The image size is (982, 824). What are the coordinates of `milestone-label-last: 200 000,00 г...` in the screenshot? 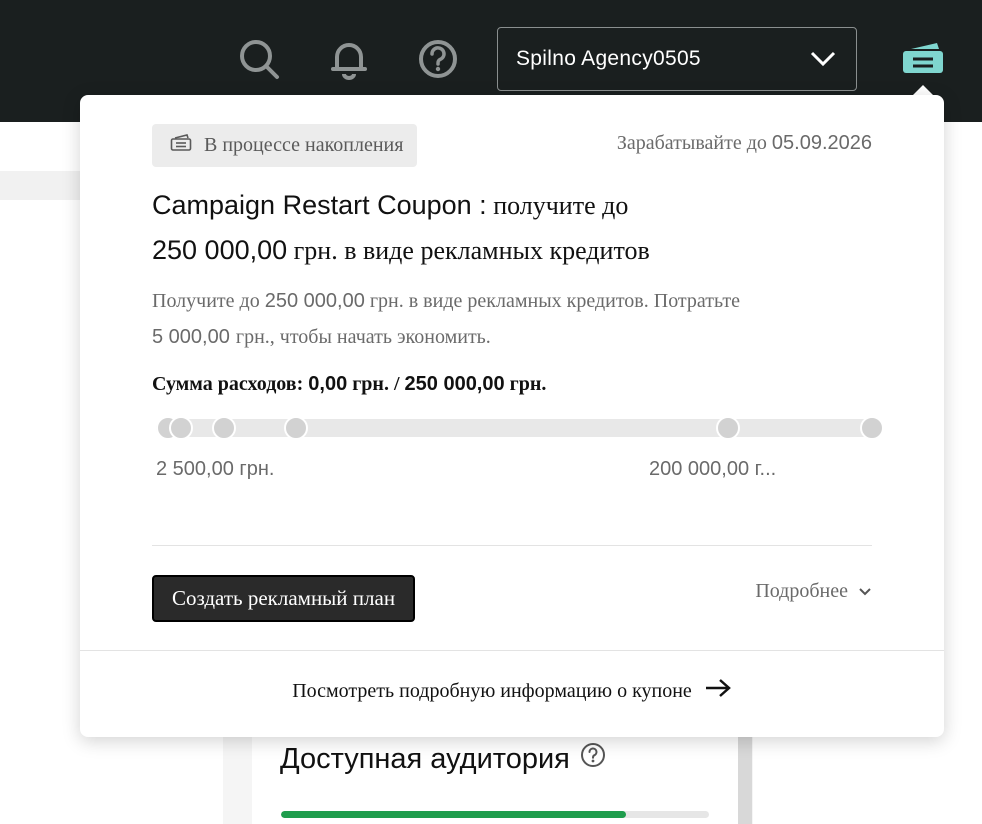 It's located at (713, 469).